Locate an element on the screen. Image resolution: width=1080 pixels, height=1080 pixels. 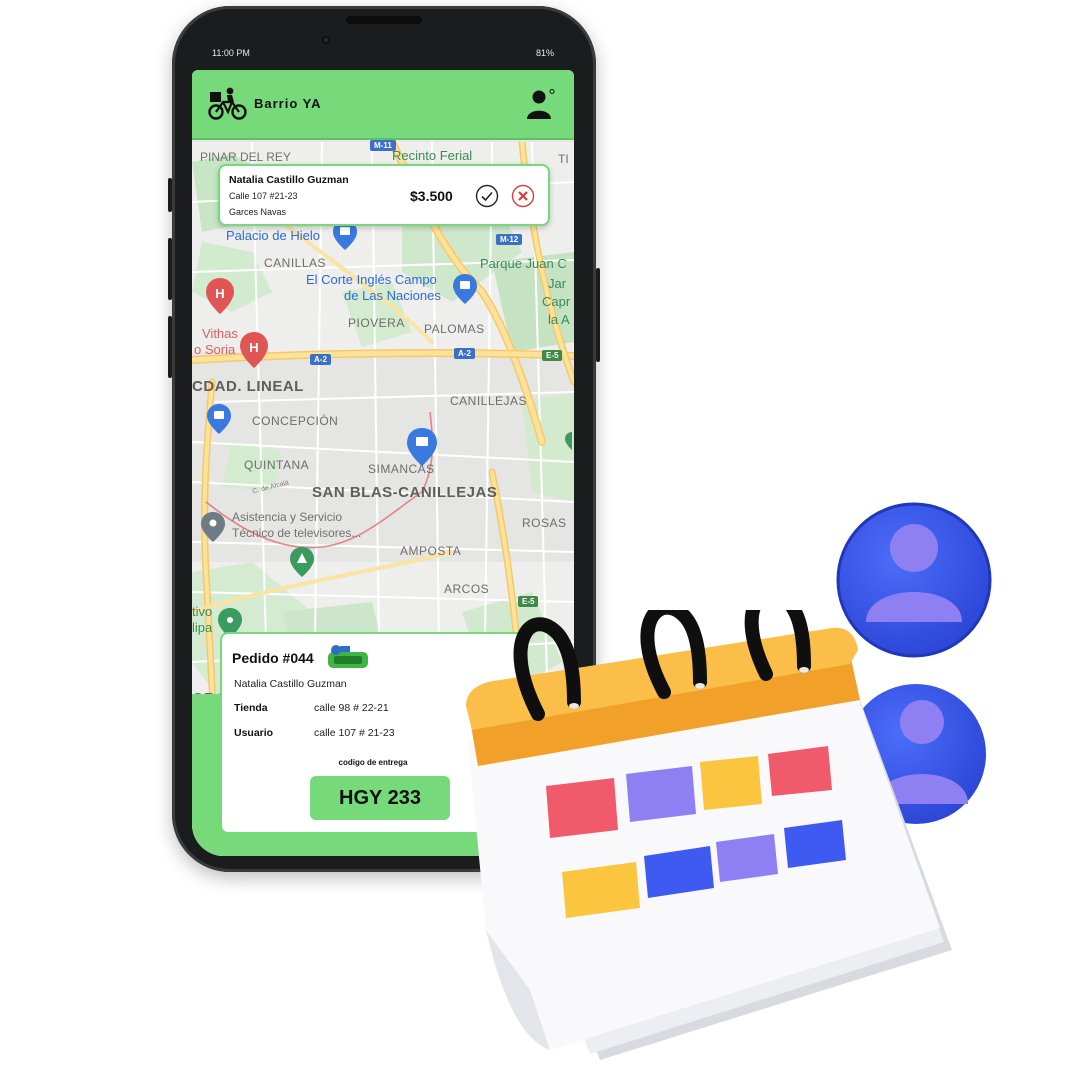
map-label-canillejas: CANILLEJAS is located at coordinates (489, 401).